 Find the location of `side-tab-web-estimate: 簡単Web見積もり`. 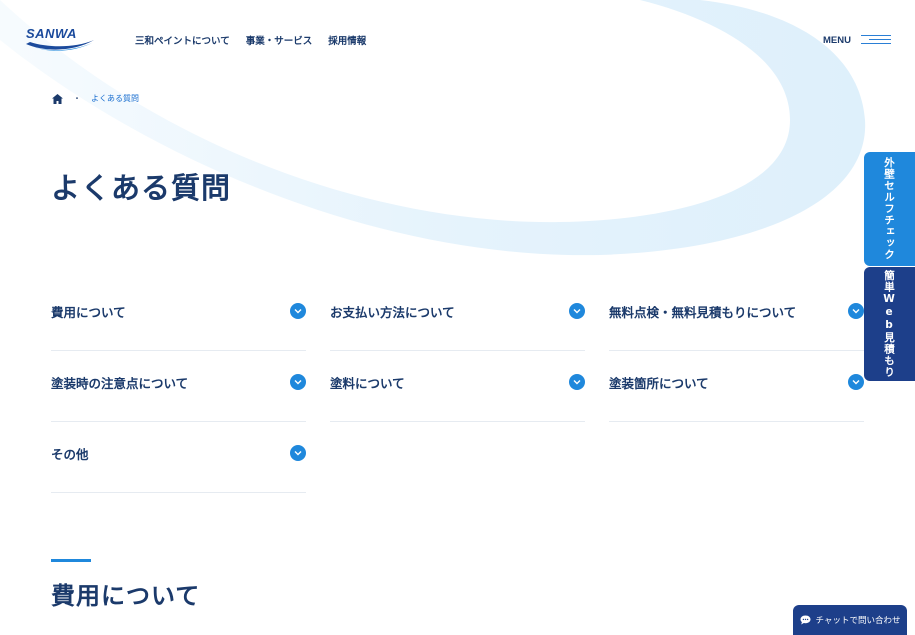

side-tab-web-estimate: 簡単Web見積もり is located at coordinates (889, 324).